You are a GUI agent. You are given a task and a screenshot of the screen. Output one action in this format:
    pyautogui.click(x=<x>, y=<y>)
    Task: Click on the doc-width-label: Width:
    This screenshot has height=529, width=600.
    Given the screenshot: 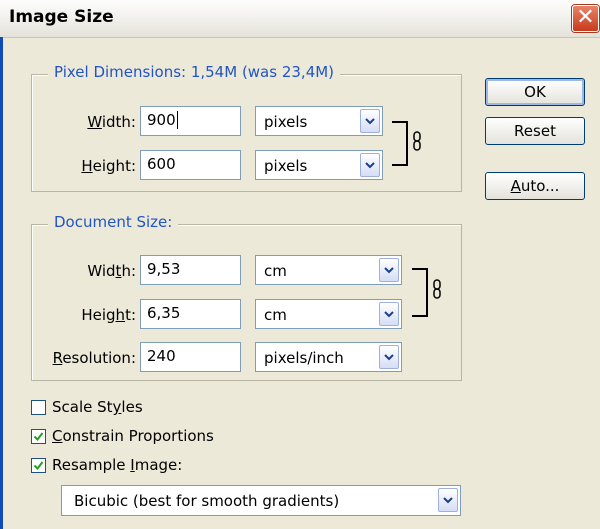 What is the action you would take?
    pyautogui.click(x=111, y=271)
    